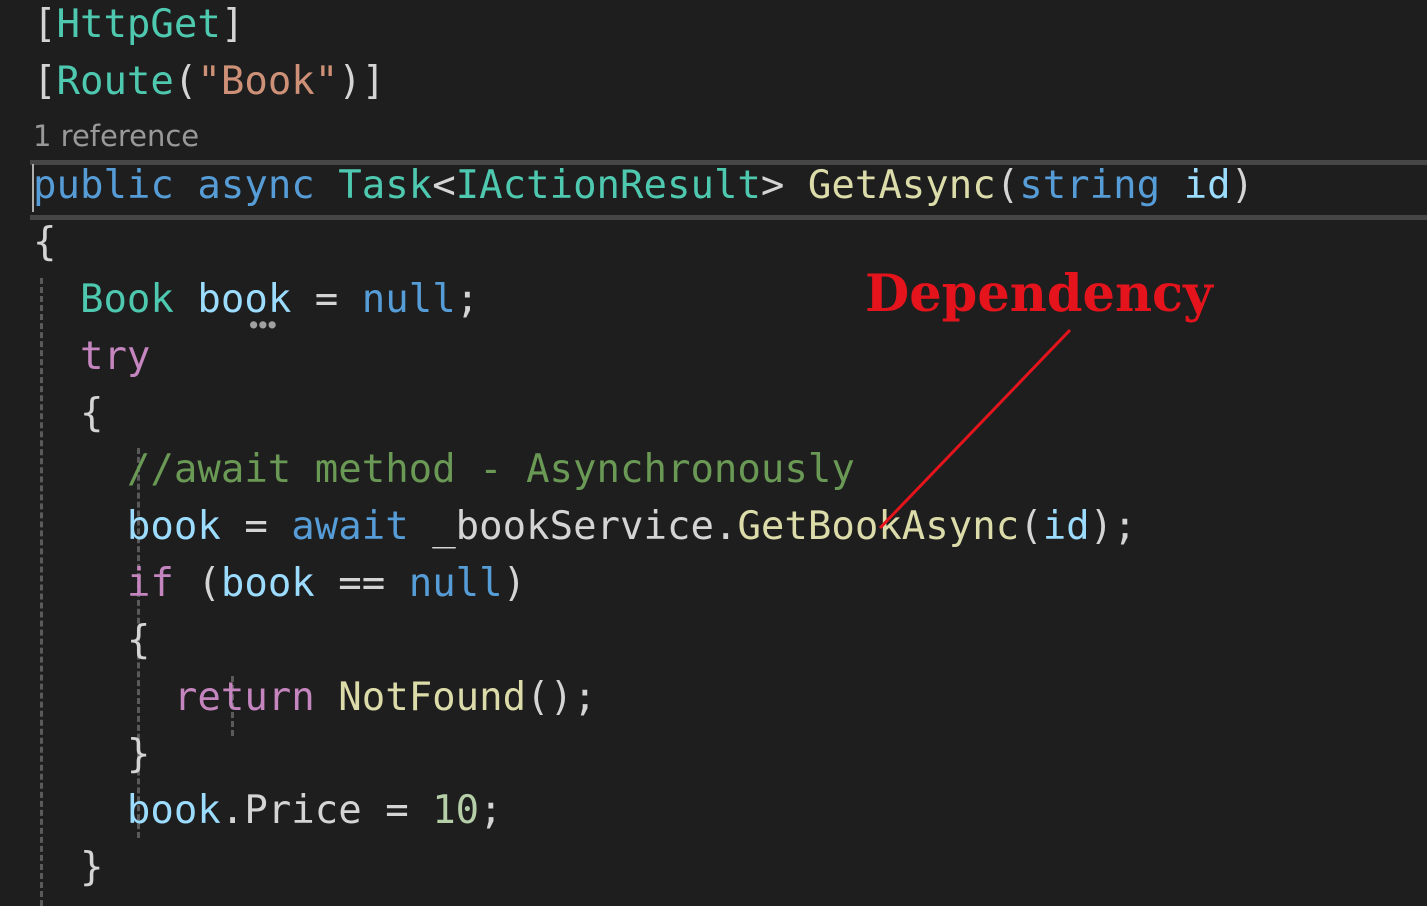  Describe the element at coordinates (385, 185) in the screenshot. I see `type-task: Task` at that location.